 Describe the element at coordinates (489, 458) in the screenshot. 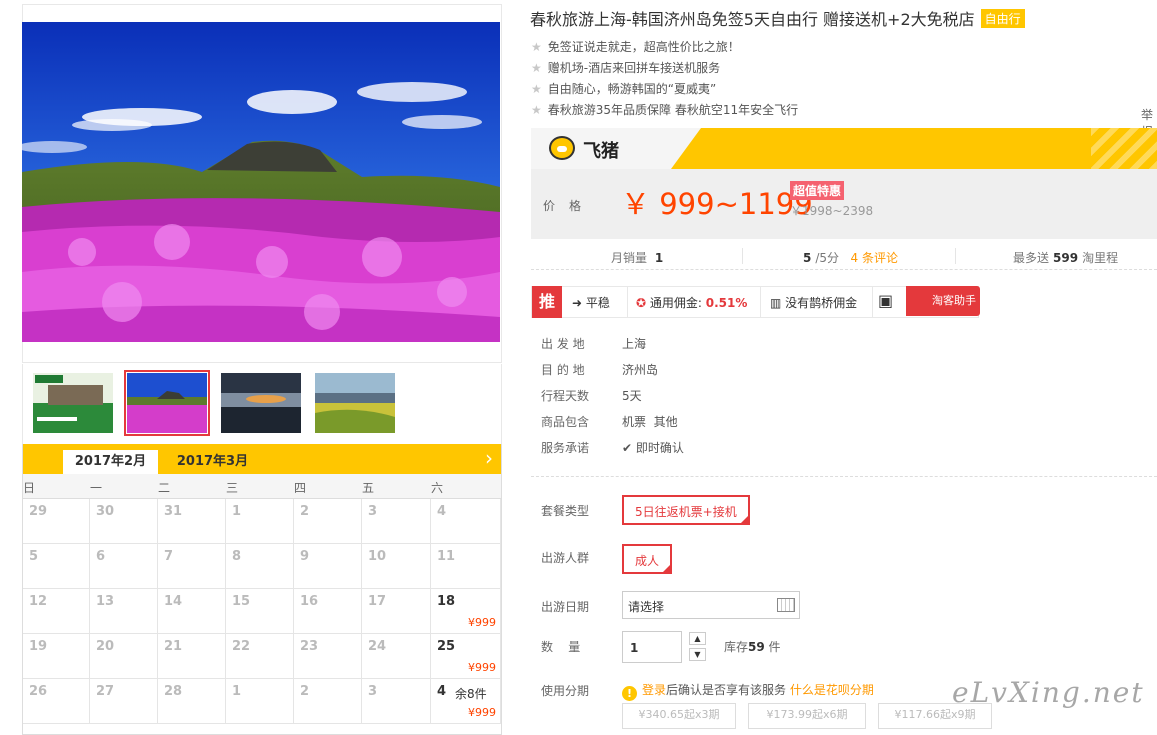

I see `calendar-next-icon: ›` at that location.